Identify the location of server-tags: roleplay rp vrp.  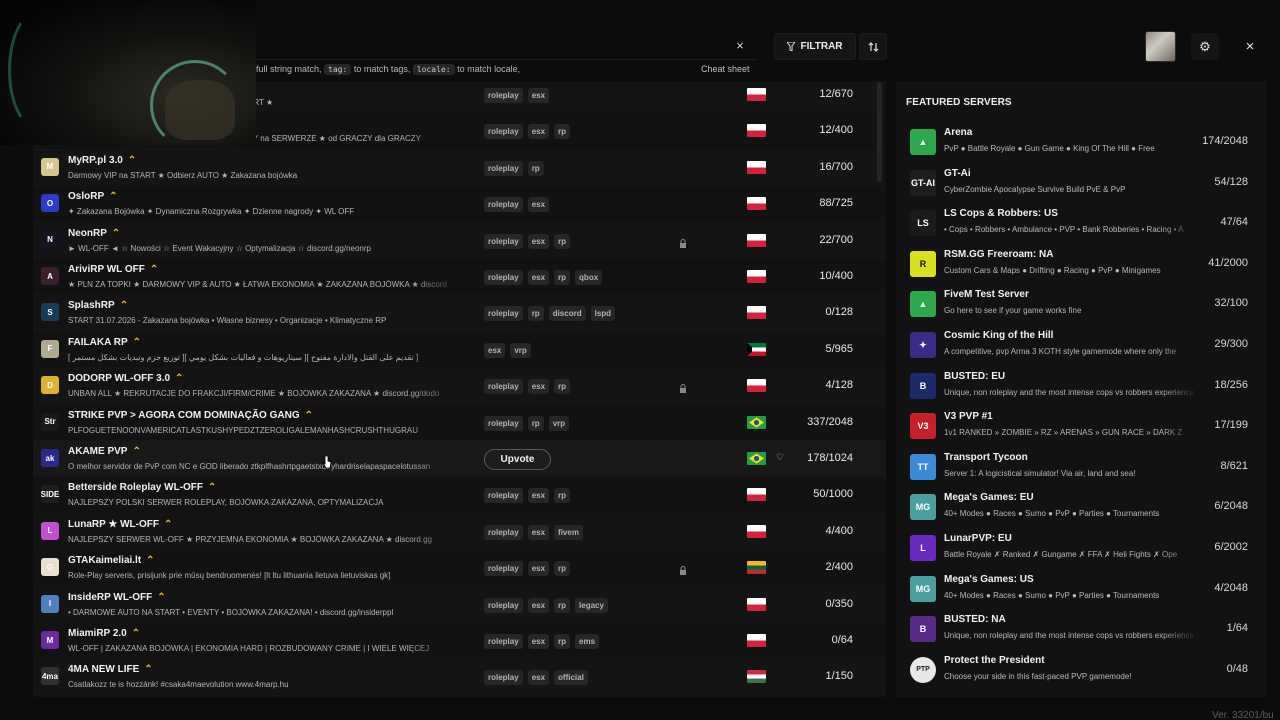
(527, 423).